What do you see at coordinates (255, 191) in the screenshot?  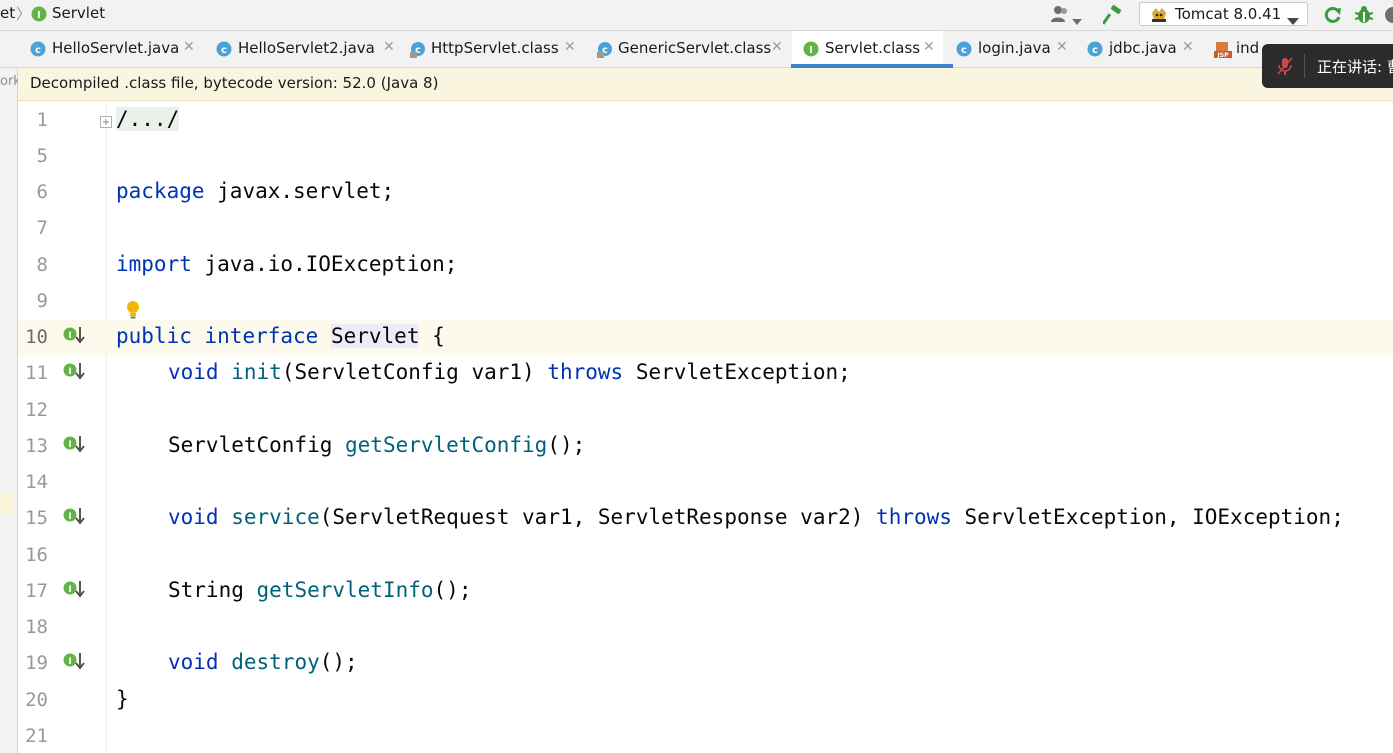 I see `code-line-6: package javax.servlet;` at bounding box center [255, 191].